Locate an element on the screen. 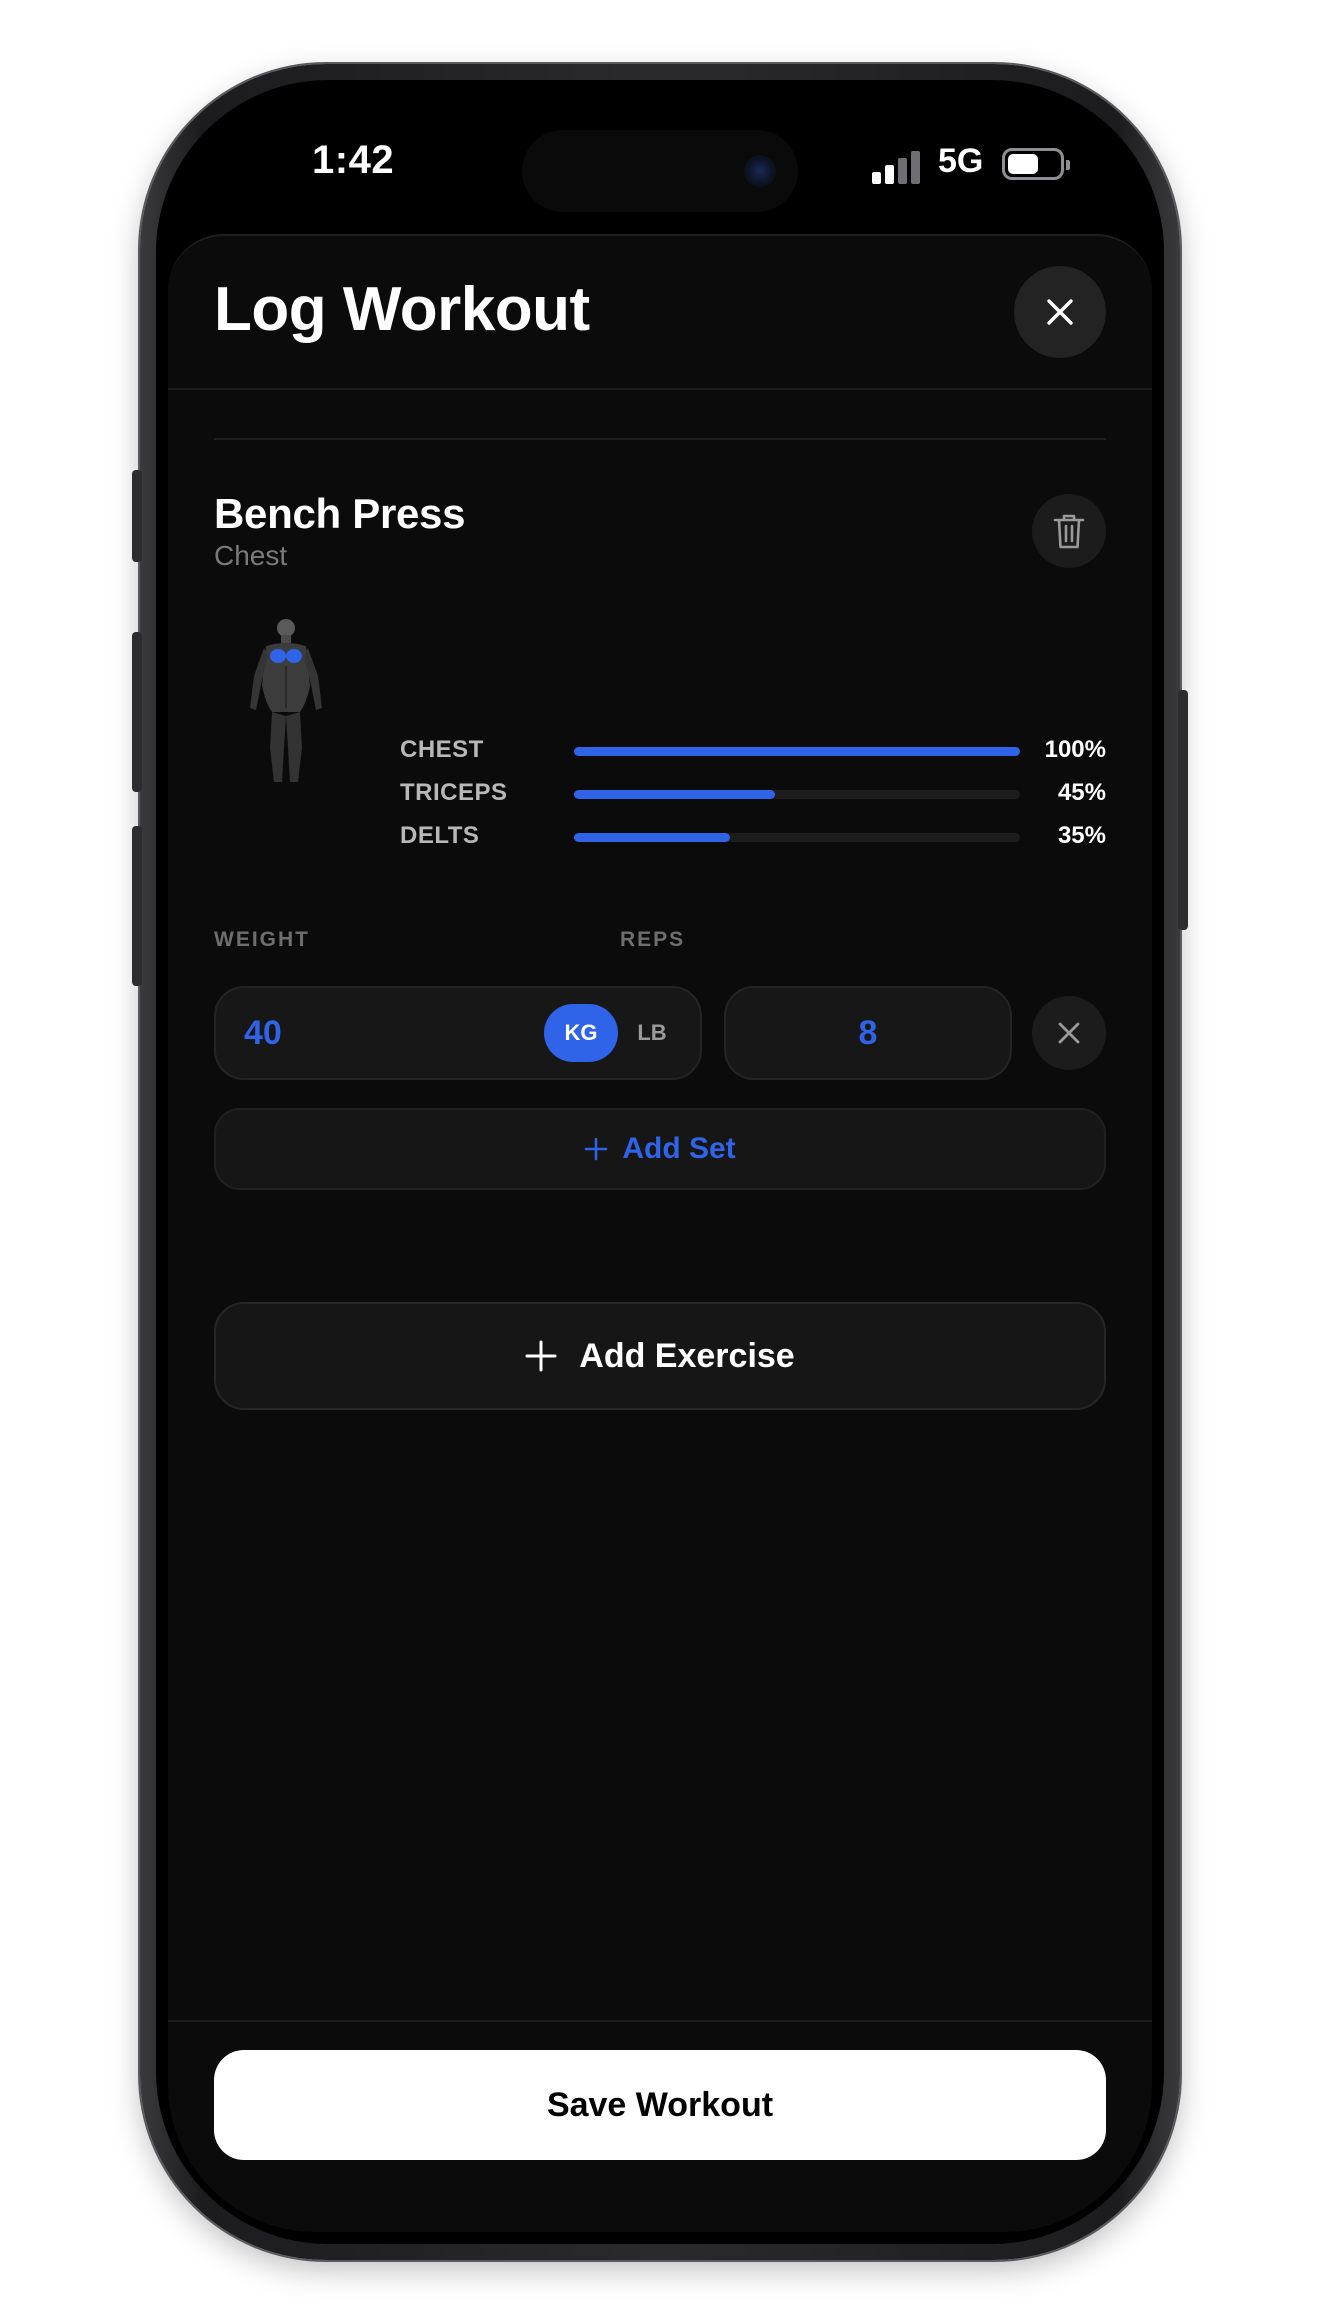  muscle-row: CHEST 100% is located at coordinates (753, 751).